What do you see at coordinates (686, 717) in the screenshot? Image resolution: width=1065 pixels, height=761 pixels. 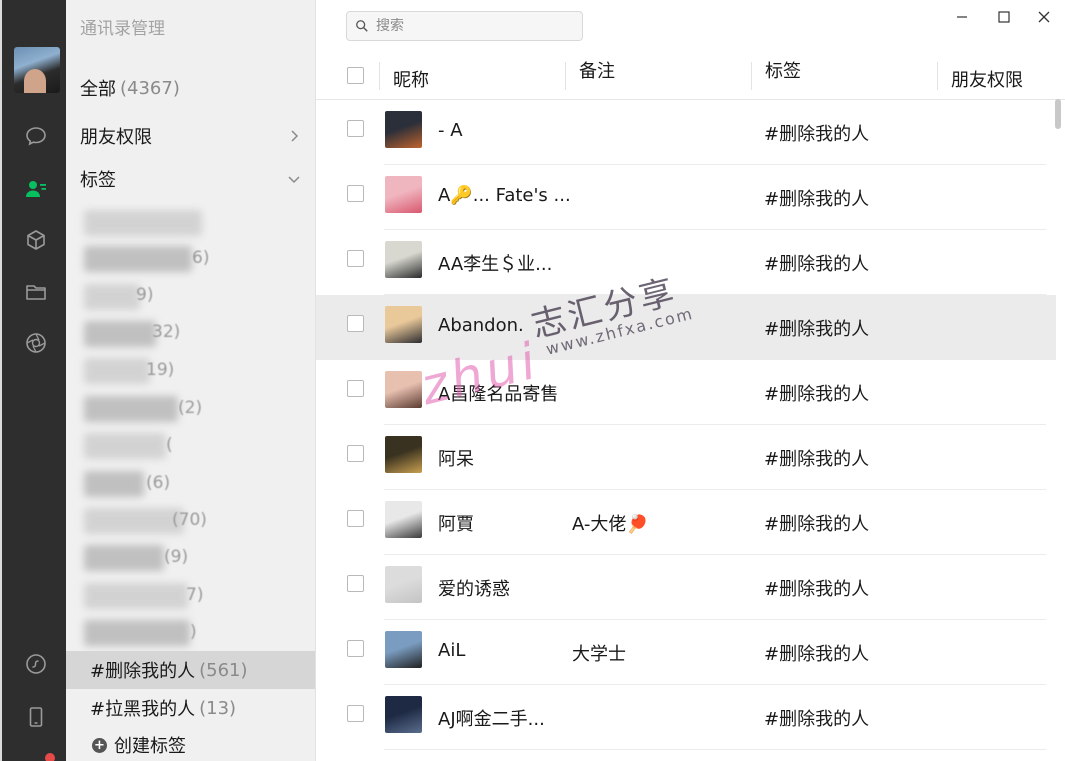 I see `contact-row: AJ啊金二手... #删除我的人` at bounding box center [686, 717].